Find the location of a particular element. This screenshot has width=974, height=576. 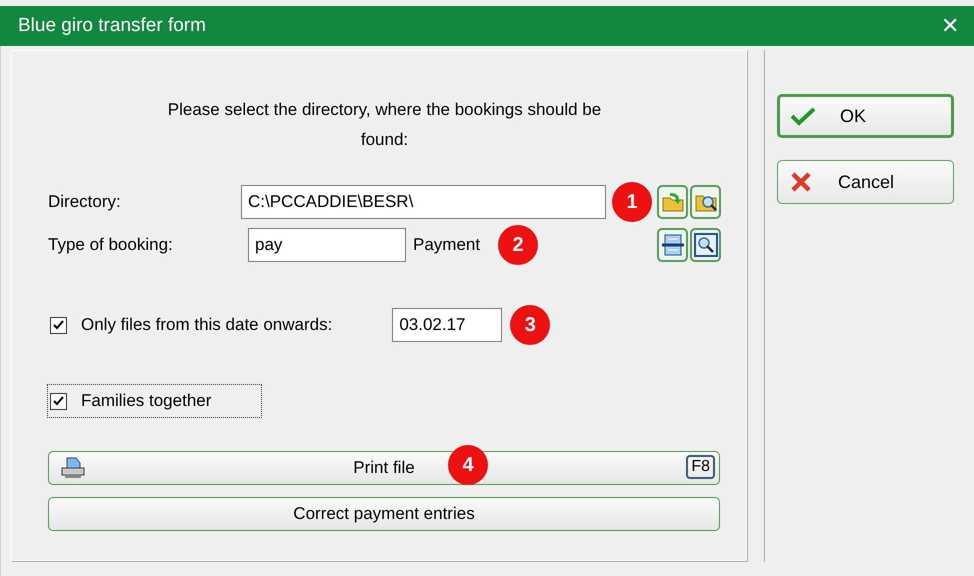

list-icon is located at coordinates (672, 245).